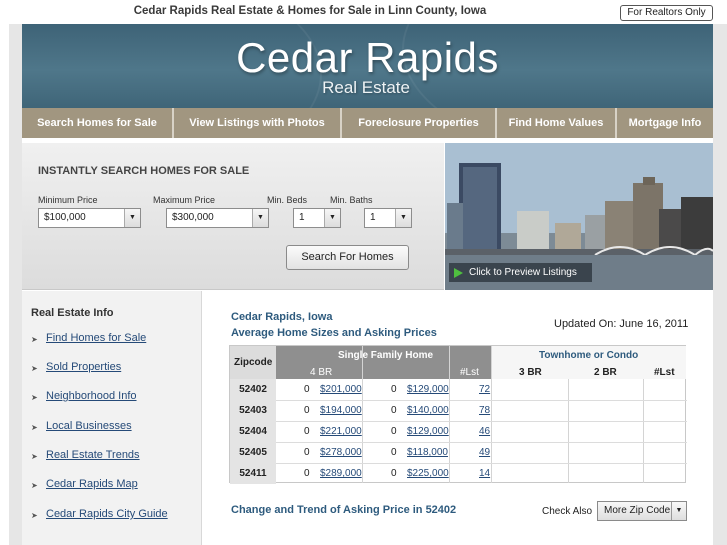 The width and height of the screenshot is (727, 545). What do you see at coordinates (427, 452) in the screenshot?
I see `price-link: $118,000` at bounding box center [427, 452].